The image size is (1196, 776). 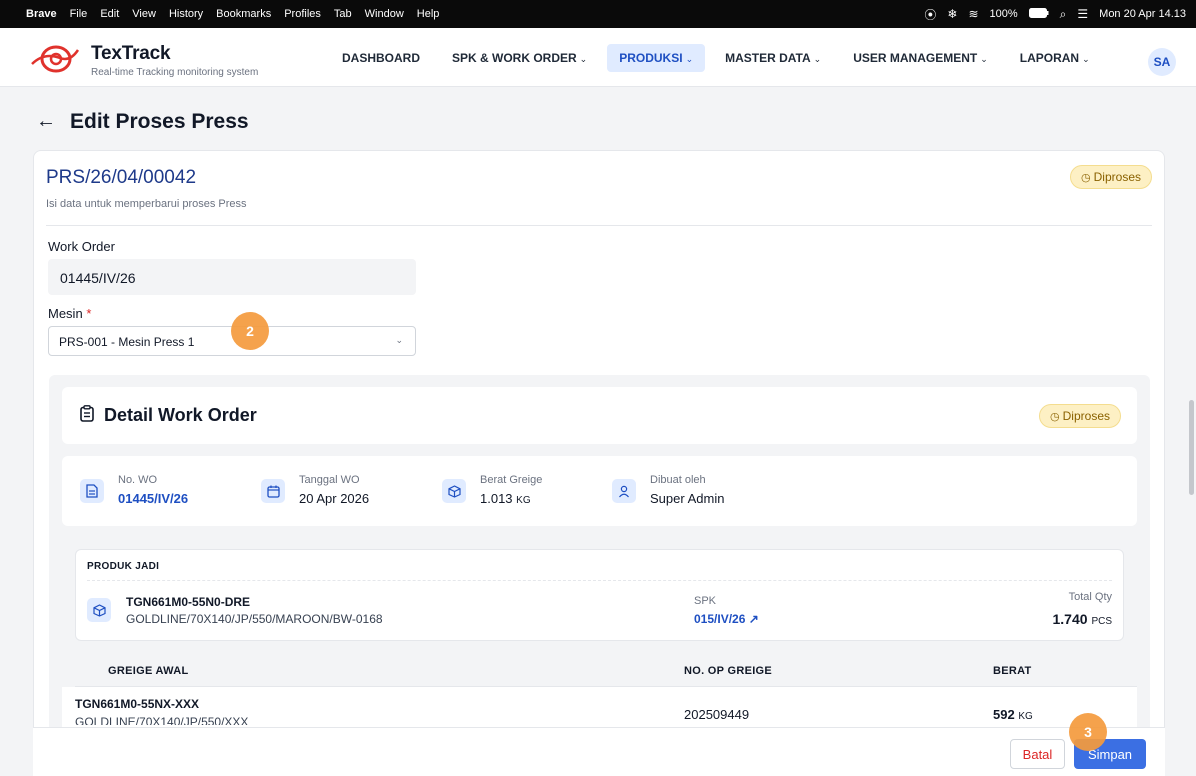 What do you see at coordinates (952, 14) in the screenshot?
I see `snowflake-icon: ❄` at bounding box center [952, 14].